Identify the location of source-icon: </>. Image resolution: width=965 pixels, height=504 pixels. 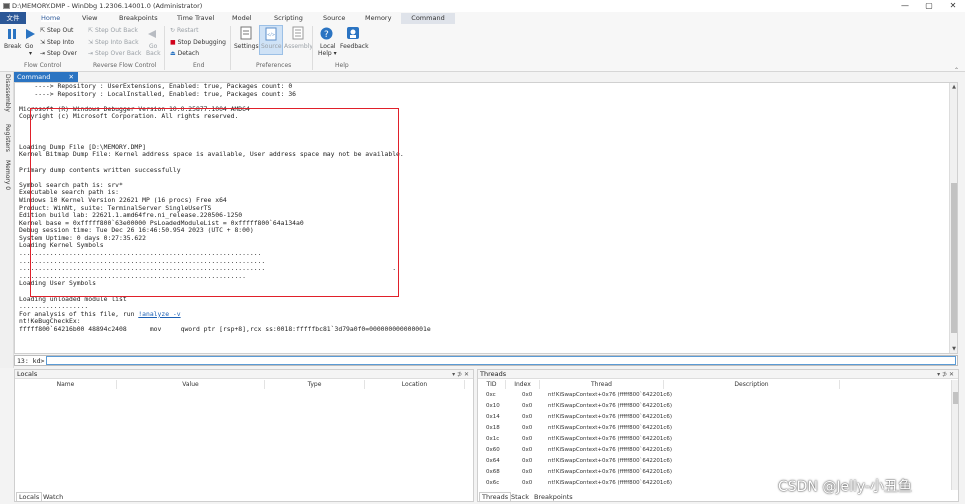
(271, 34).